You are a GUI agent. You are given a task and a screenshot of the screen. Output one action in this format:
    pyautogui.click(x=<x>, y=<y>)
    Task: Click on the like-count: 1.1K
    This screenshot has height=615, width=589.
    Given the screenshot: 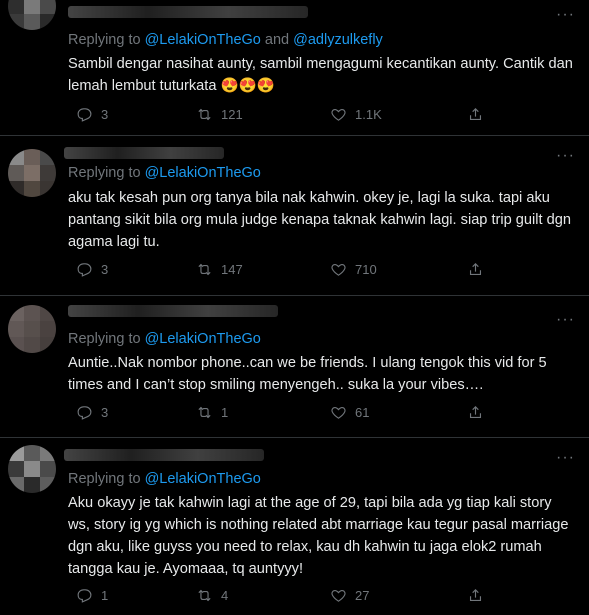 What is the action you would take?
    pyautogui.click(x=368, y=114)
    